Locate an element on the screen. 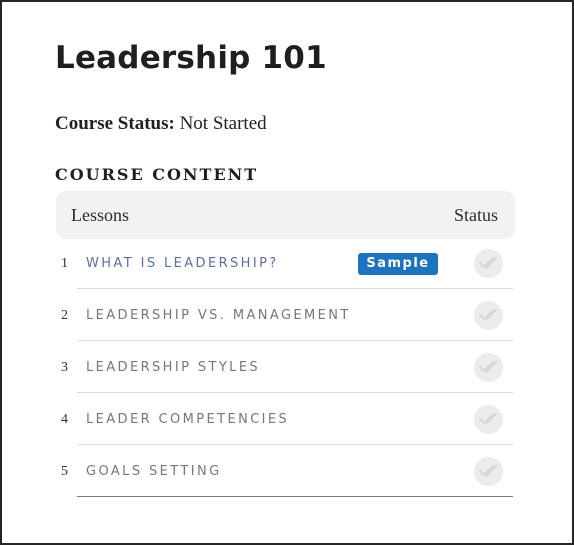 The height and width of the screenshot is (545, 574). lesson-row: 2 LEADERSHIP VS. MANAGEMENT is located at coordinates (287, 315).